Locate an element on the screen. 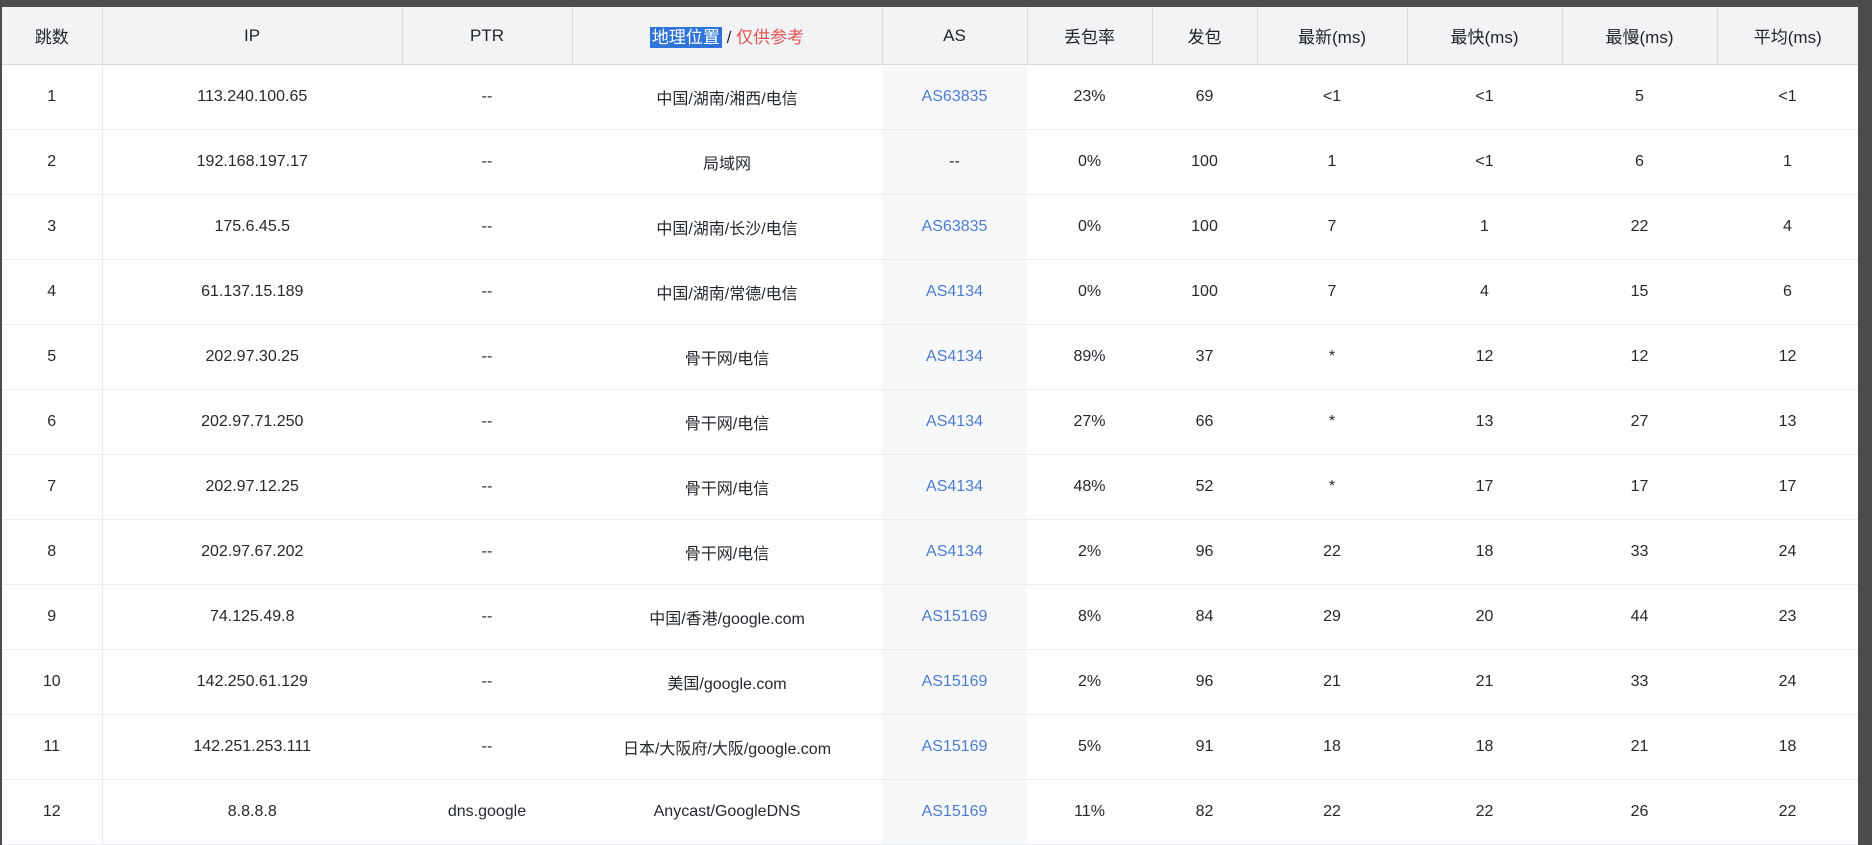 Image resolution: width=1872 pixels, height=845 pixels. cell-ptr: dns.google is located at coordinates (487, 812).